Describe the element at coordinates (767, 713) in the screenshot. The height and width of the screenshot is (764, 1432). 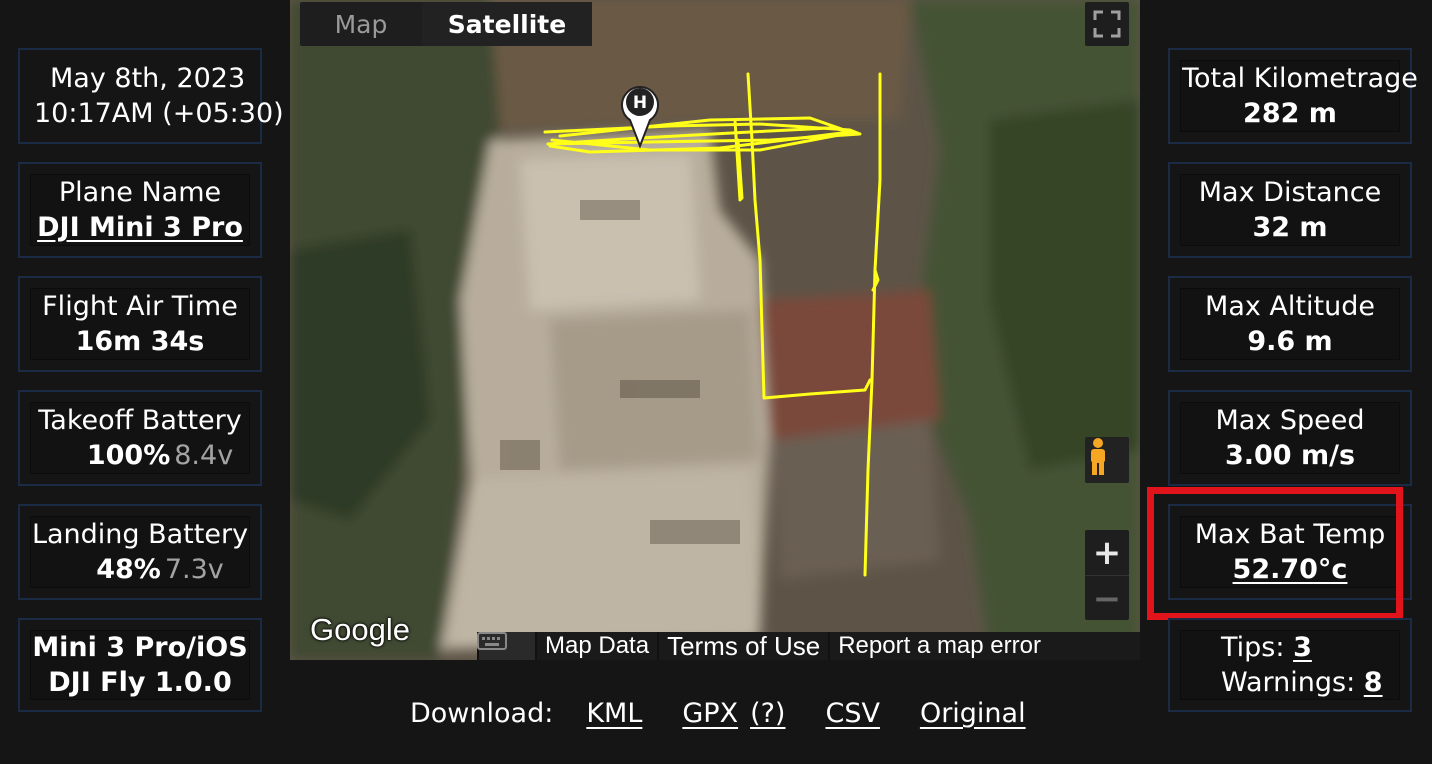
I see `gpx-help-link: (?)` at that location.